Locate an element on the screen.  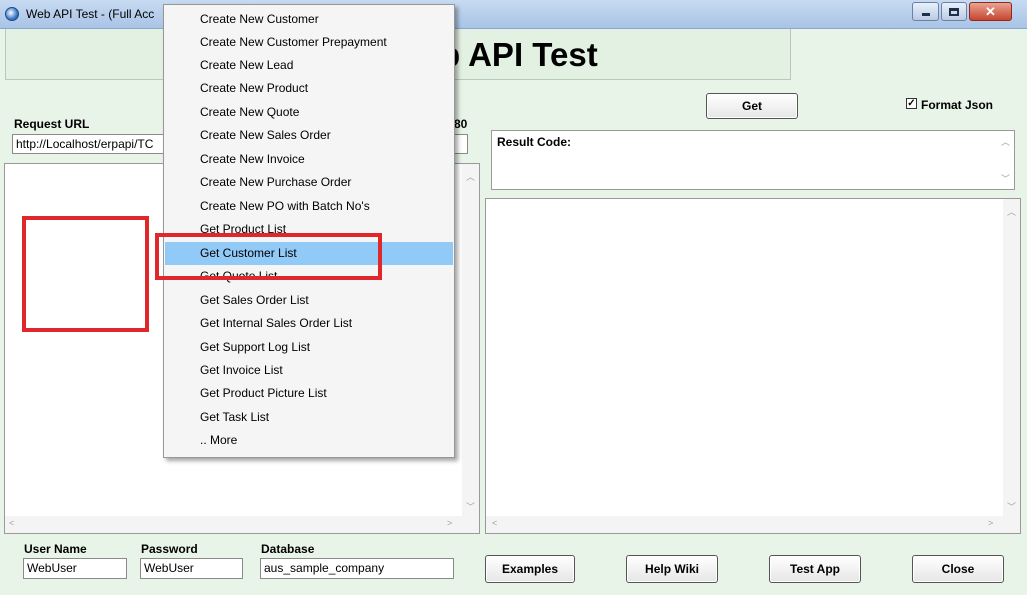
menu-item-create-new-lead: Create New Lead is located at coordinates (309, 65).